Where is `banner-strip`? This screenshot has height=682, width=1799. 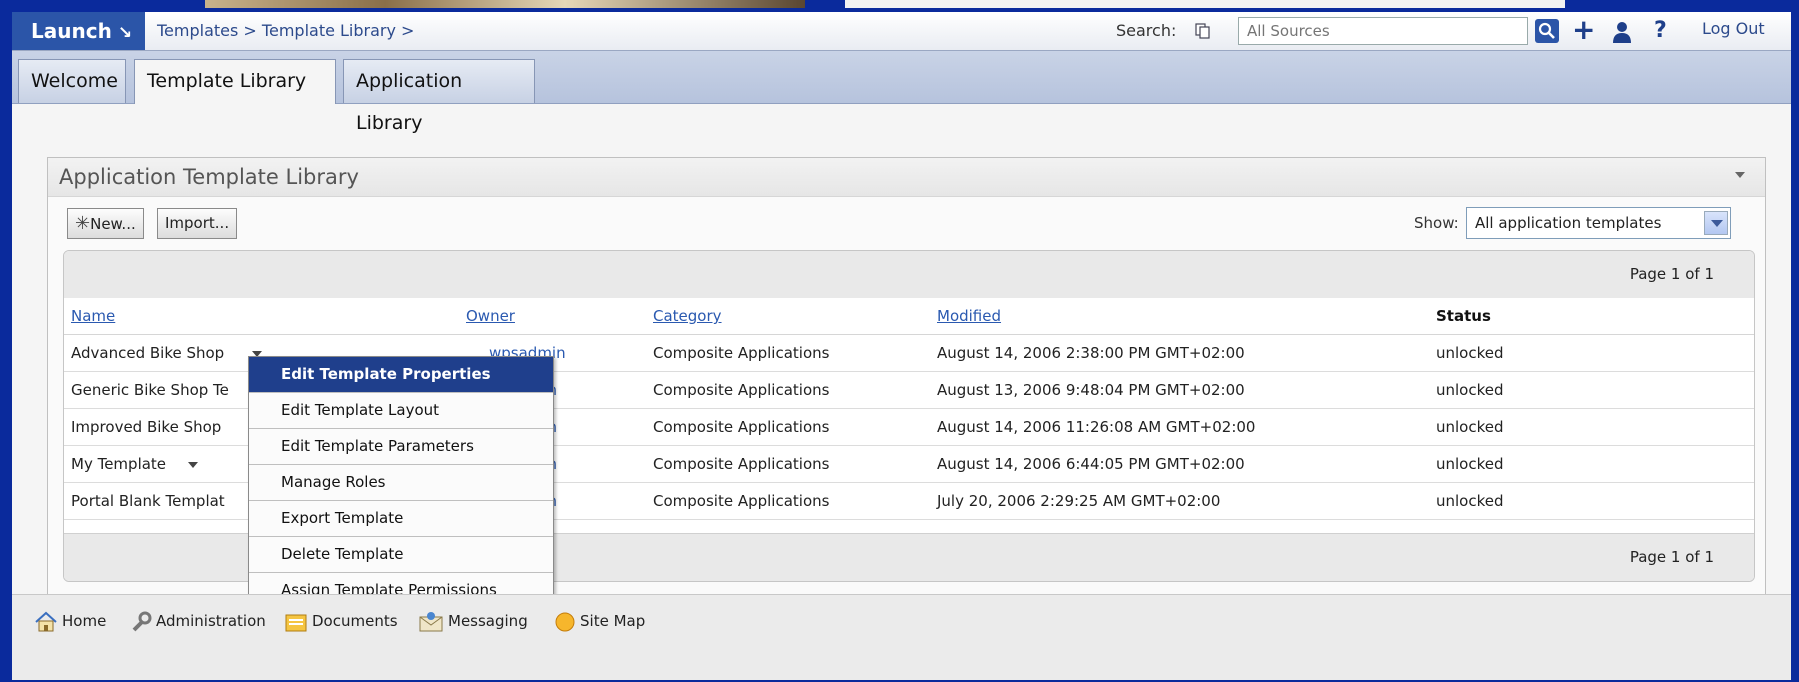 banner-strip is located at coordinates (1205, 4).